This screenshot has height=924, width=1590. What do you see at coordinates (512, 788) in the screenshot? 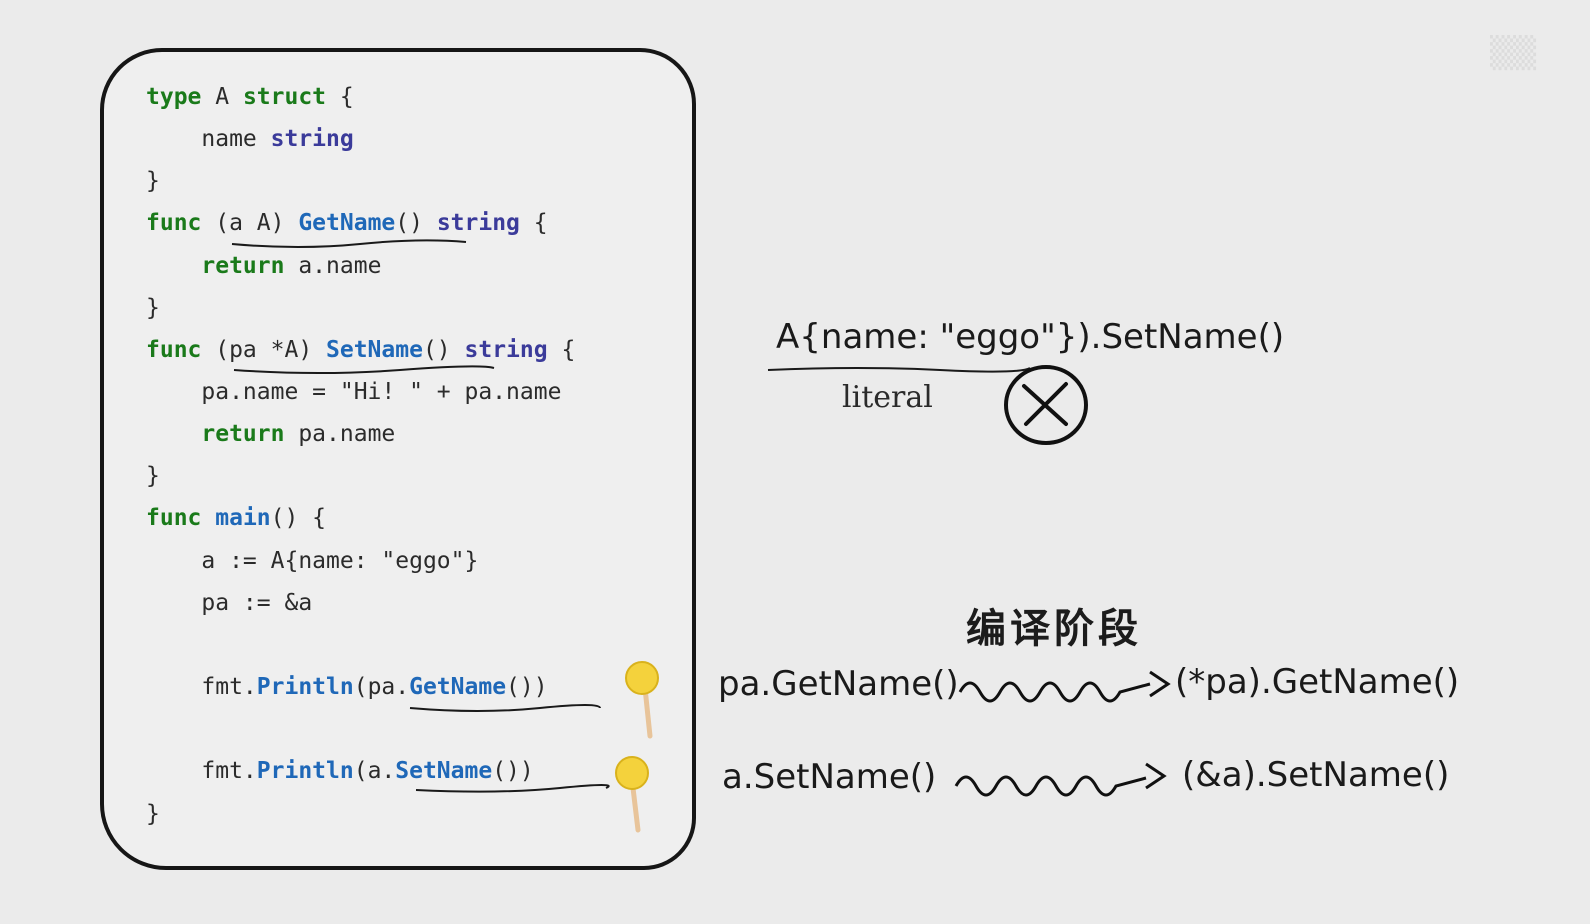
I see `underline-a-setname` at bounding box center [512, 788].